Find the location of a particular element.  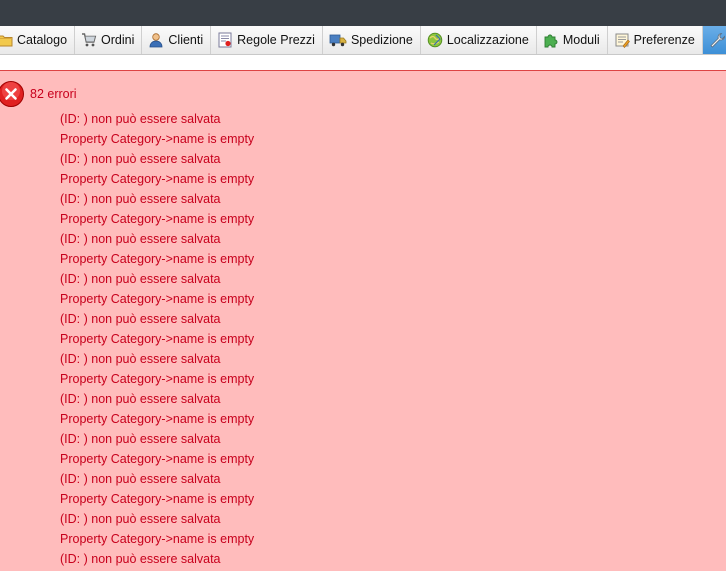

tab-label: Moduli is located at coordinates (581, 40).